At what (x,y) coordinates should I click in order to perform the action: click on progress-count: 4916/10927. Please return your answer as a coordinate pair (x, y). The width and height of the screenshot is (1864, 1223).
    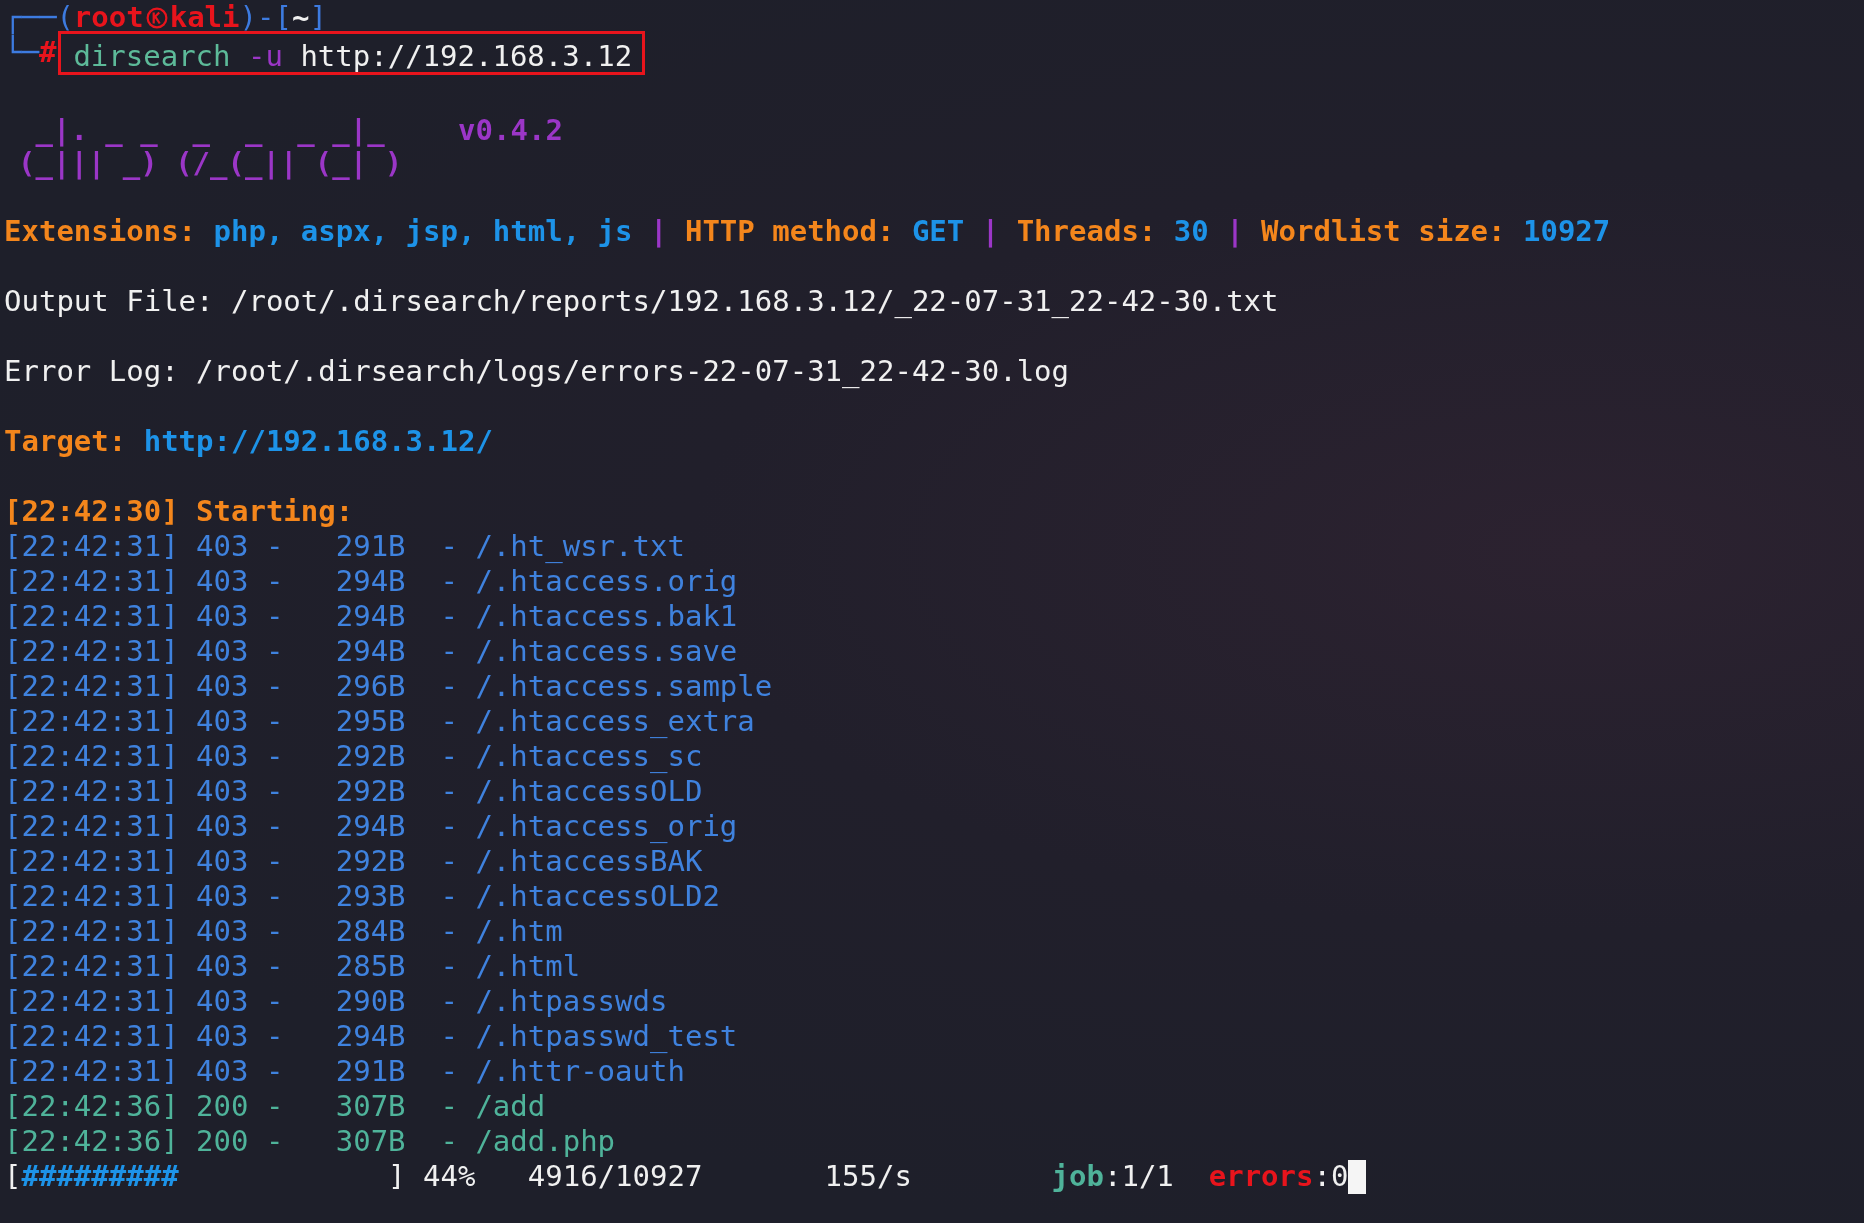
    Looking at the image, I should click on (615, 1176).